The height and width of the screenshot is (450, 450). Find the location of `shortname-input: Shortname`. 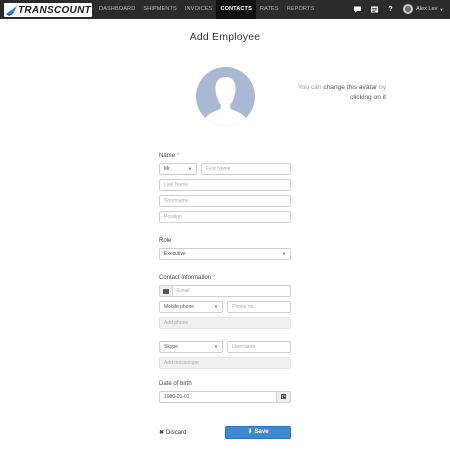

shortname-input: Shortname is located at coordinates (225, 201).